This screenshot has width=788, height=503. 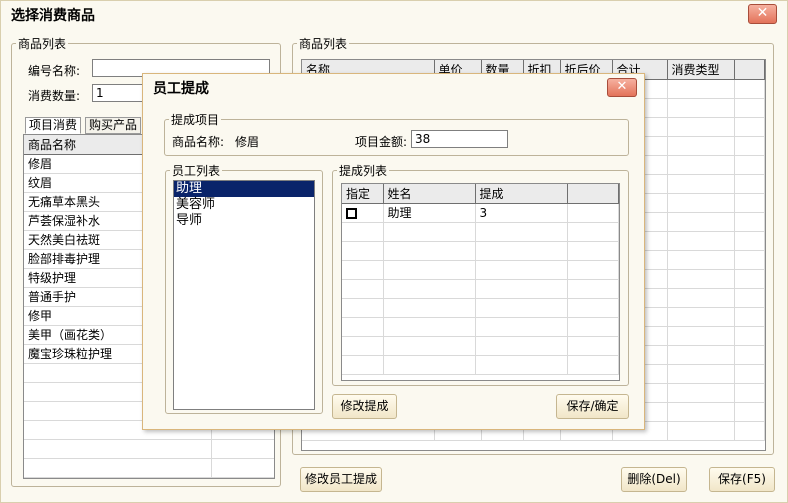 What do you see at coordinates (53, 125) in the screenshot?
I see `tab-project-consume: 项目消费` at bounding box center [53, 125].